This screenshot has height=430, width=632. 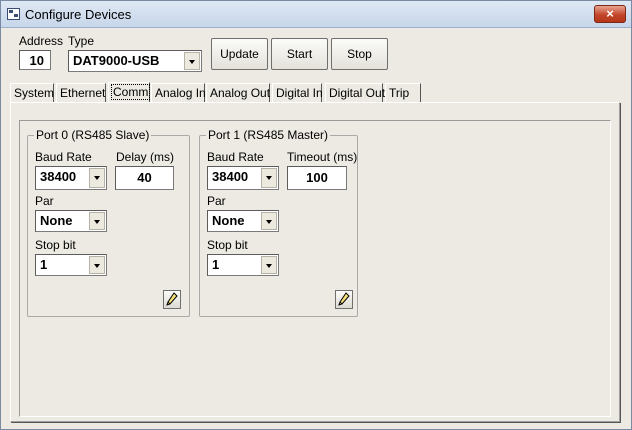 I want to click on tab-comm: Comm, so click(x=129, y=92).